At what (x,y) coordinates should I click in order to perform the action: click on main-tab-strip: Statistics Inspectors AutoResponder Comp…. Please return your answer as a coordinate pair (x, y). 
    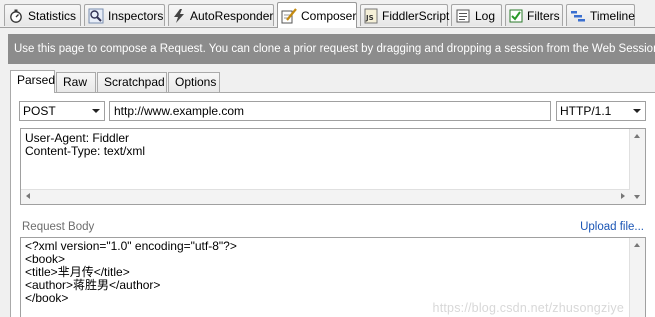
    Looking at the image, I should click on (327, 14).